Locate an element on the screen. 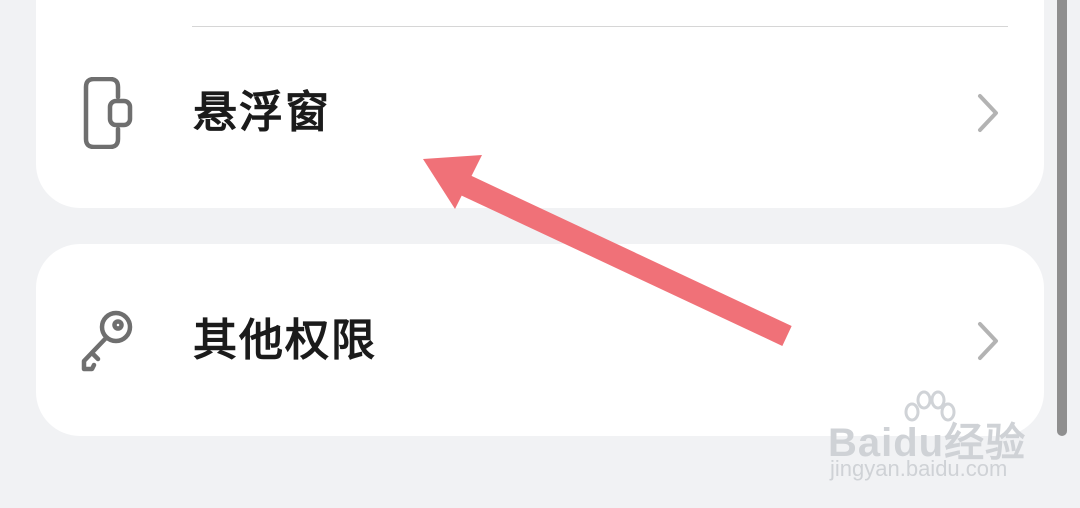  key-icon is located at coordinates (107, 341).